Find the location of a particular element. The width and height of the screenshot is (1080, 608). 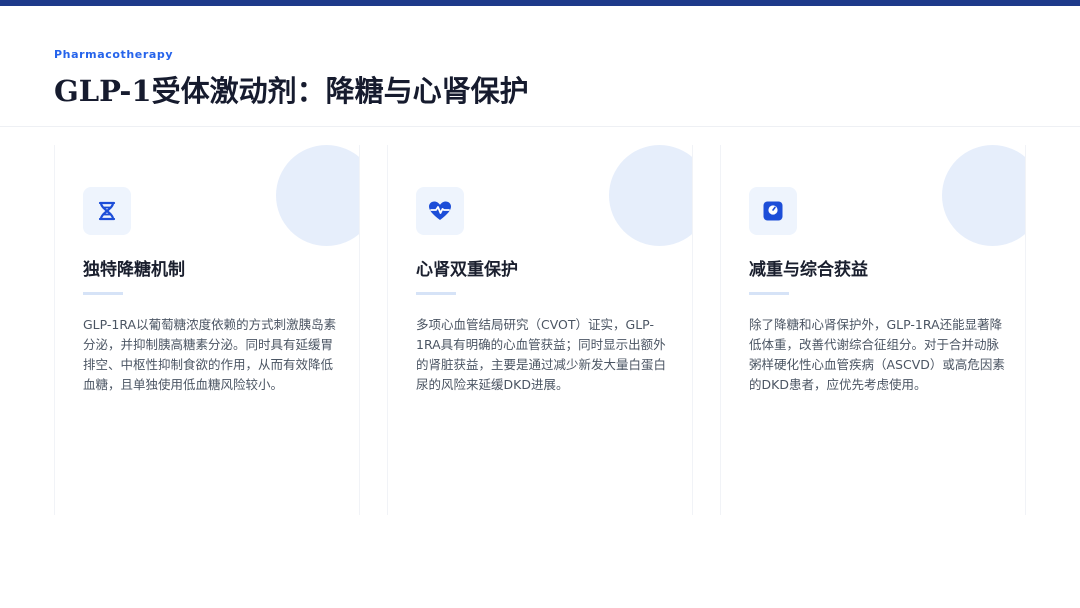

page-title: GLP-1受体激动剂：降糖与心肾保护 is located at coordinates (291, 91).